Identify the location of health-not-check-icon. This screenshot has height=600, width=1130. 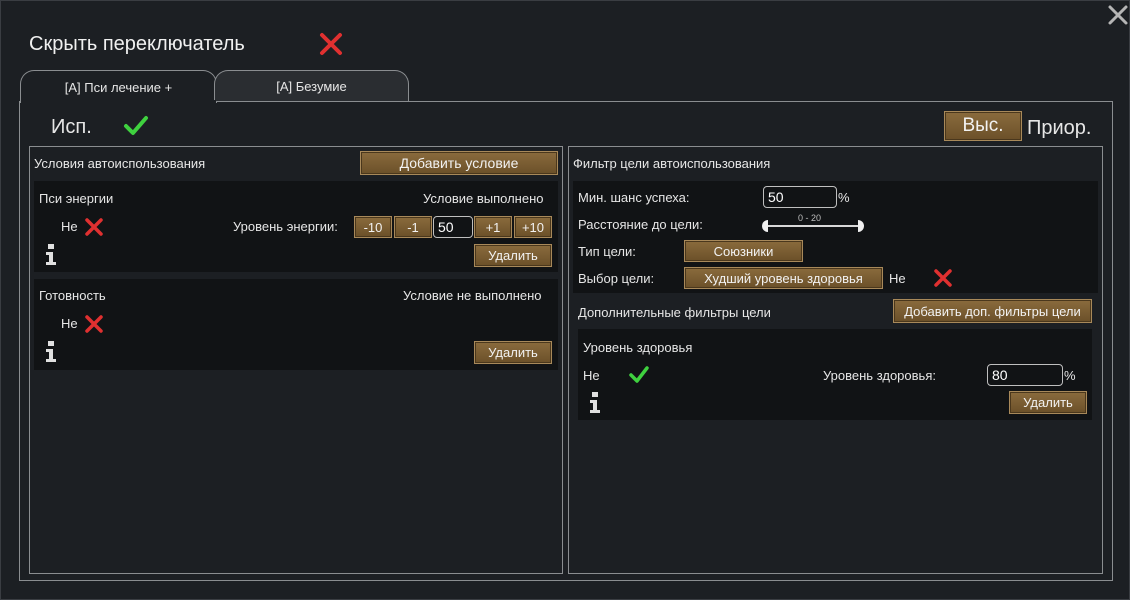
(639, 375).